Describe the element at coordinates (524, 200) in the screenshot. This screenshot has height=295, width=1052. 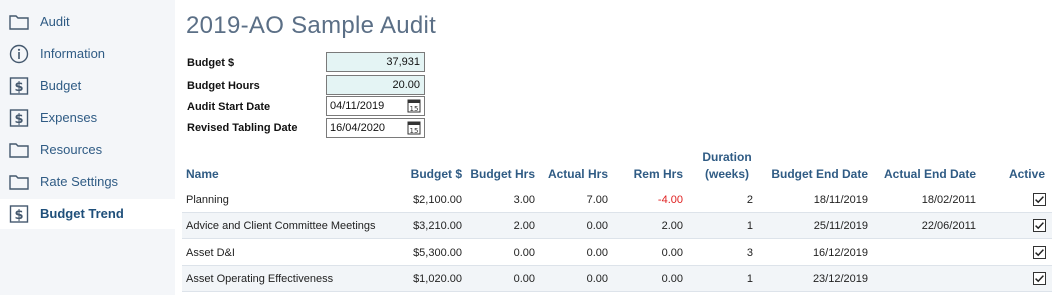
I see `cell-budget-hrs: 3.00` at that location.